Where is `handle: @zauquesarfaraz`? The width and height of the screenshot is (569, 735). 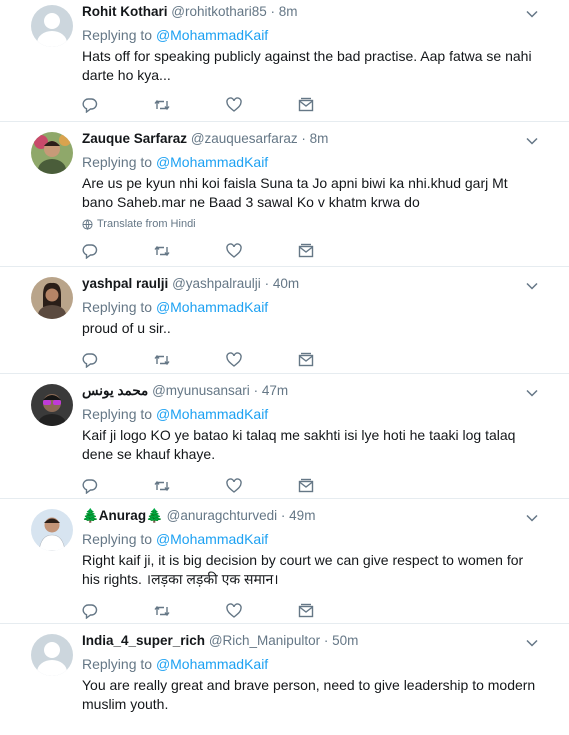
handle: @zauquesarfaraz is located at coordinates (244, 138).